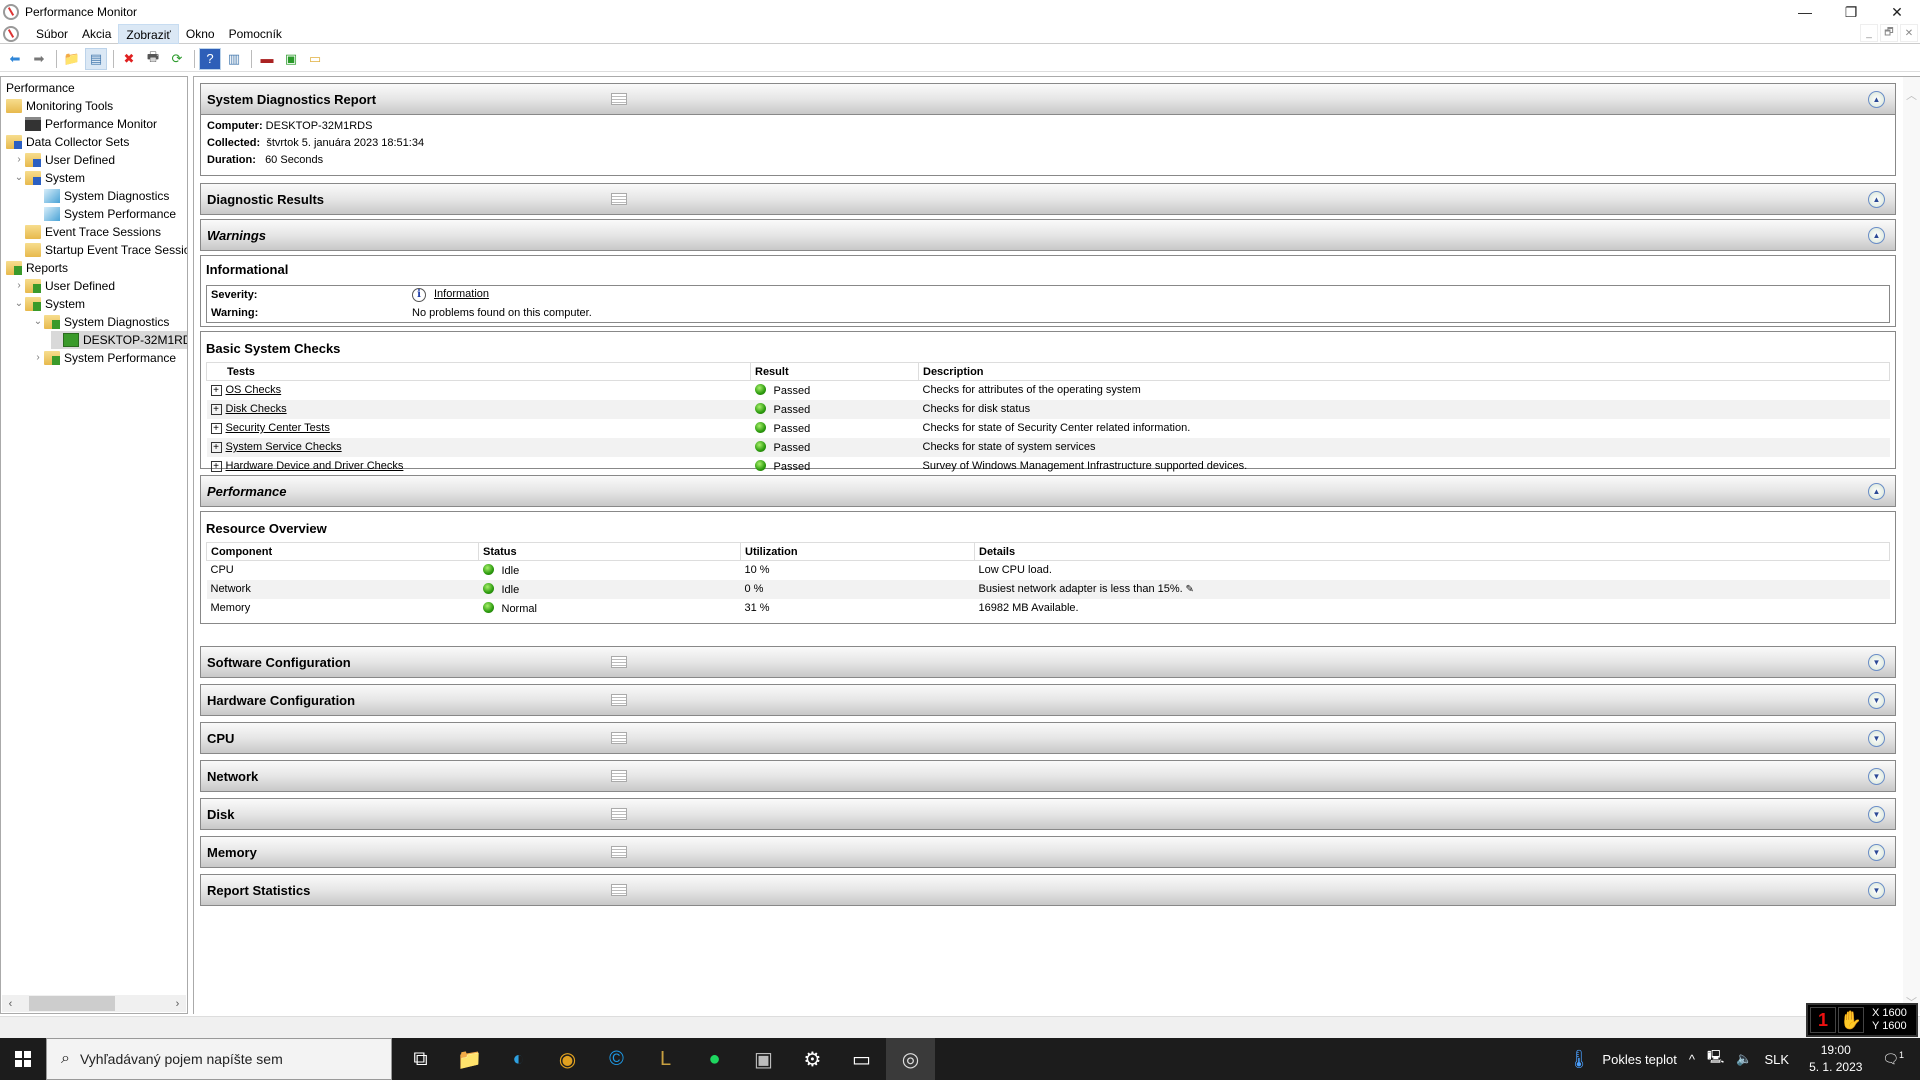 The width and height of the screenshot is (1920, 1080). Describe the element at coordinates (96, 58) in the screenshot. I see `show-hide-console-tree-button: ▤` at that location.